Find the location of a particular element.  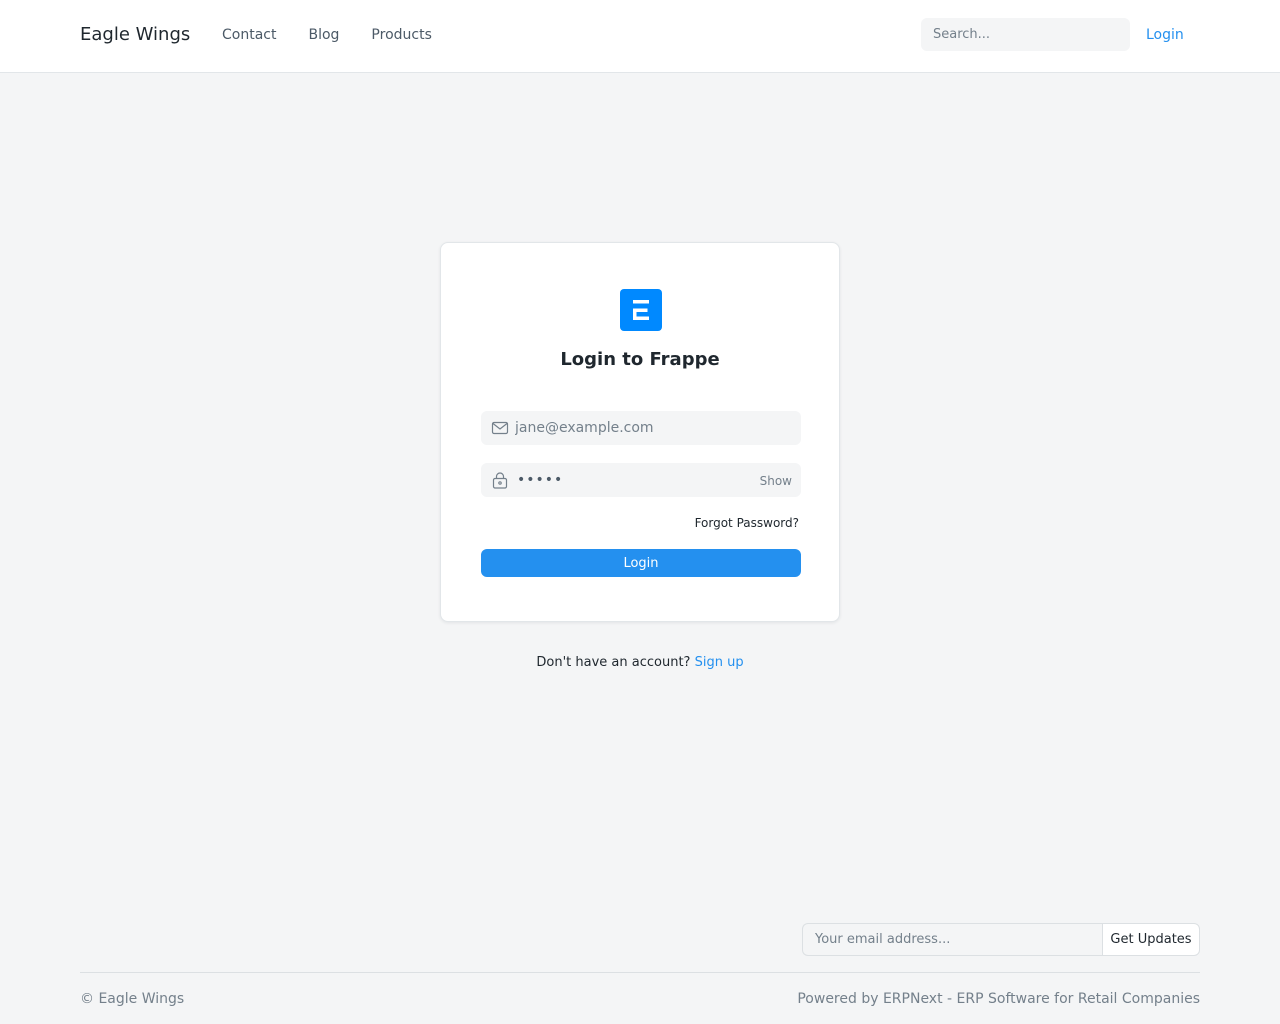

get-updates-button: Get Updates is located at coordinates (1151, 939).